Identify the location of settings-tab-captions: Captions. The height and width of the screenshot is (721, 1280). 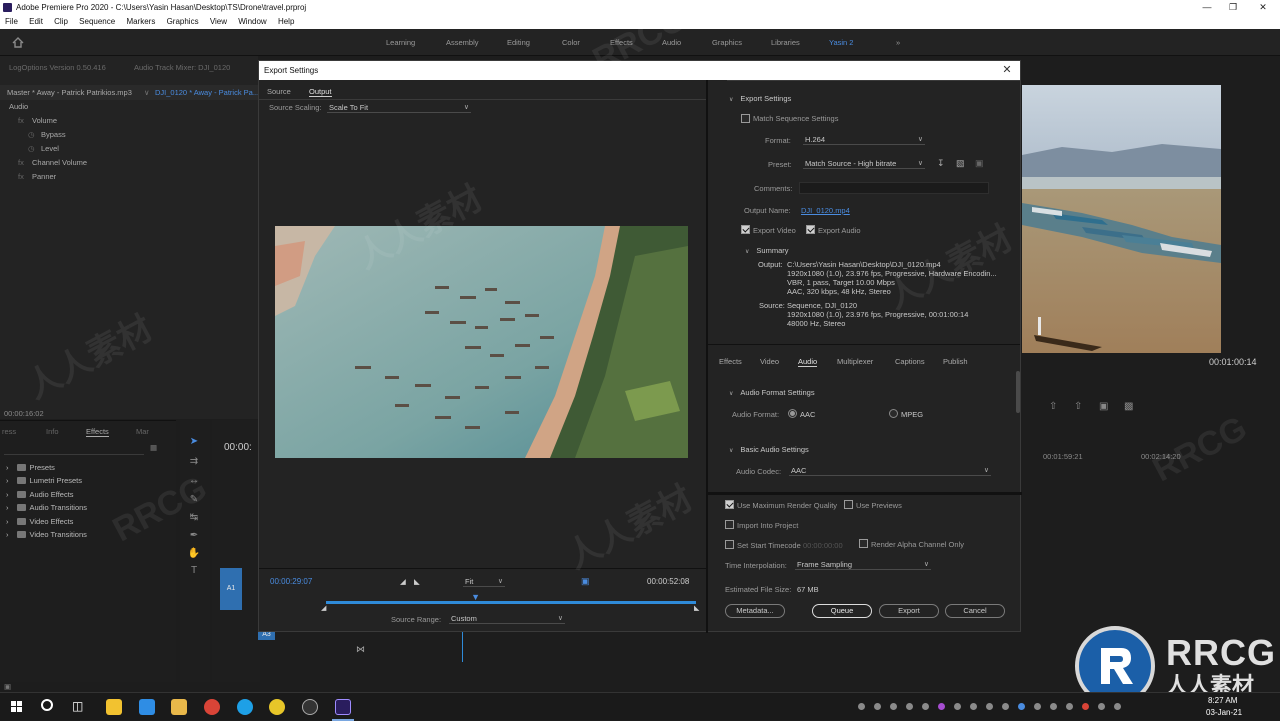
(910, 361).